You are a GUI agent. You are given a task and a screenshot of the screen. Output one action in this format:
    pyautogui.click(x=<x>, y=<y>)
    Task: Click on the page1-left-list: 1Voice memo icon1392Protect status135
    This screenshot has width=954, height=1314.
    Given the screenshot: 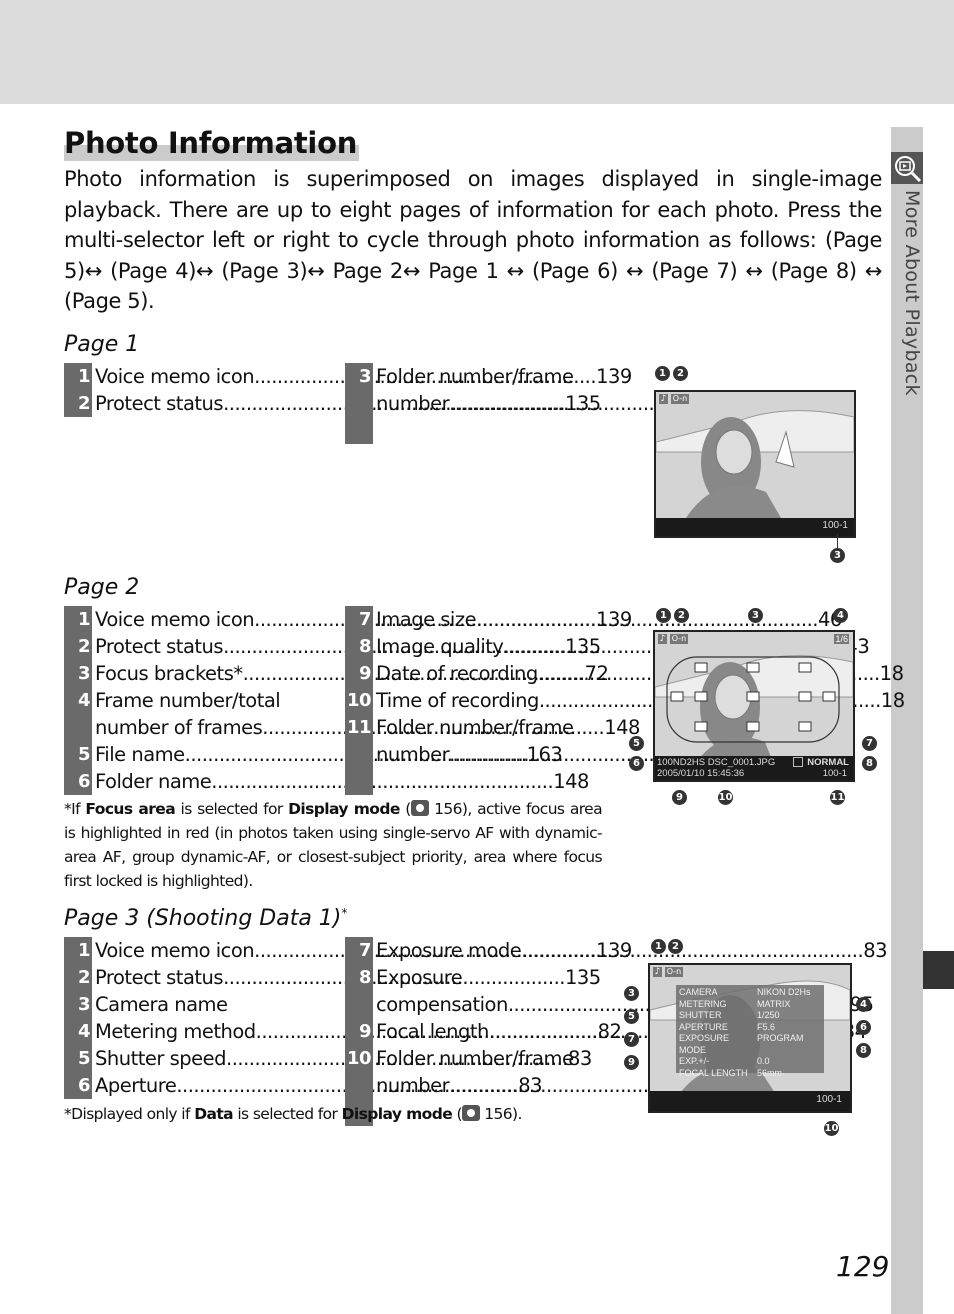 What is the action you would take?
    pyautogui.click(x=348, y=390)
    